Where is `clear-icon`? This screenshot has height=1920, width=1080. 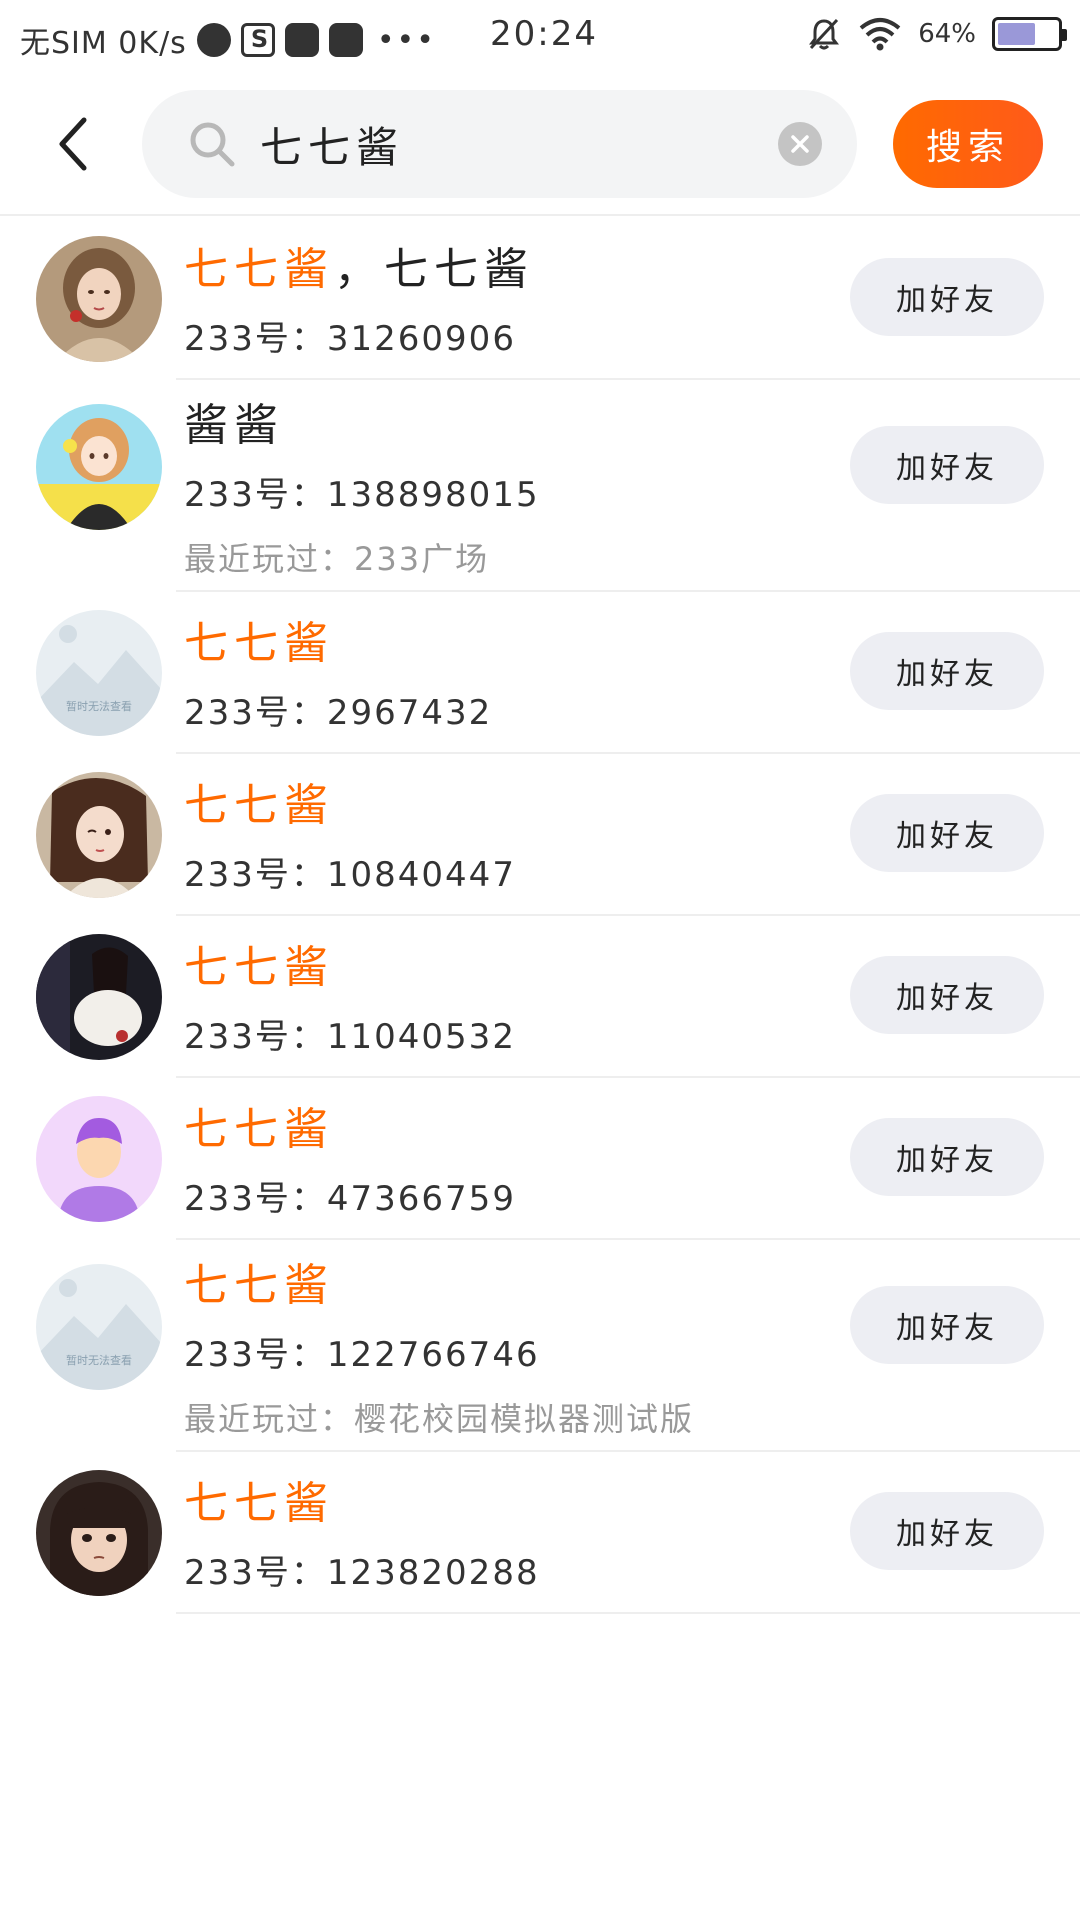
clear-icon is located at coordinates (800, 144).